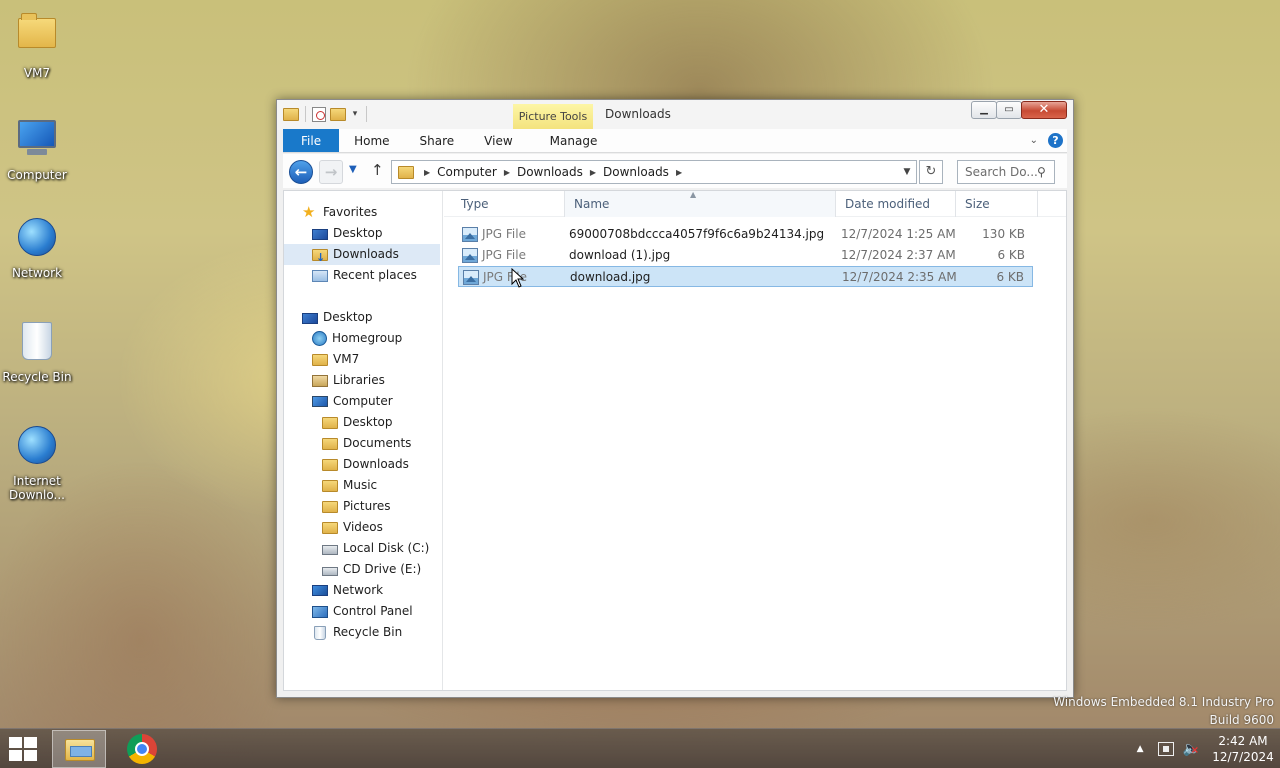 Image resolution: width=1280 pixels, height=768 pixels. I want to click on nav-recent-places: Recent places, so click(387, 275).